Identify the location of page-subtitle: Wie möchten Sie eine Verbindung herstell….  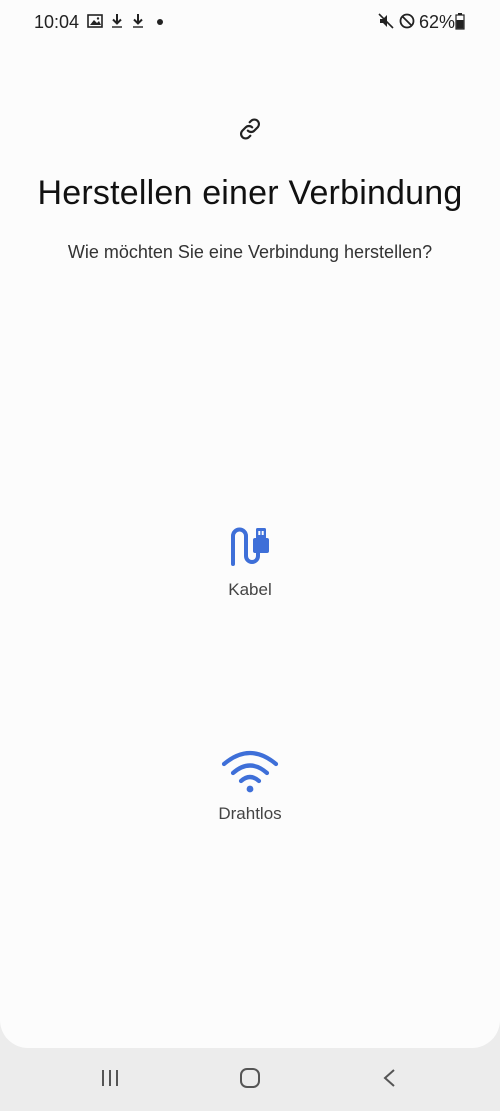
(250, 252).